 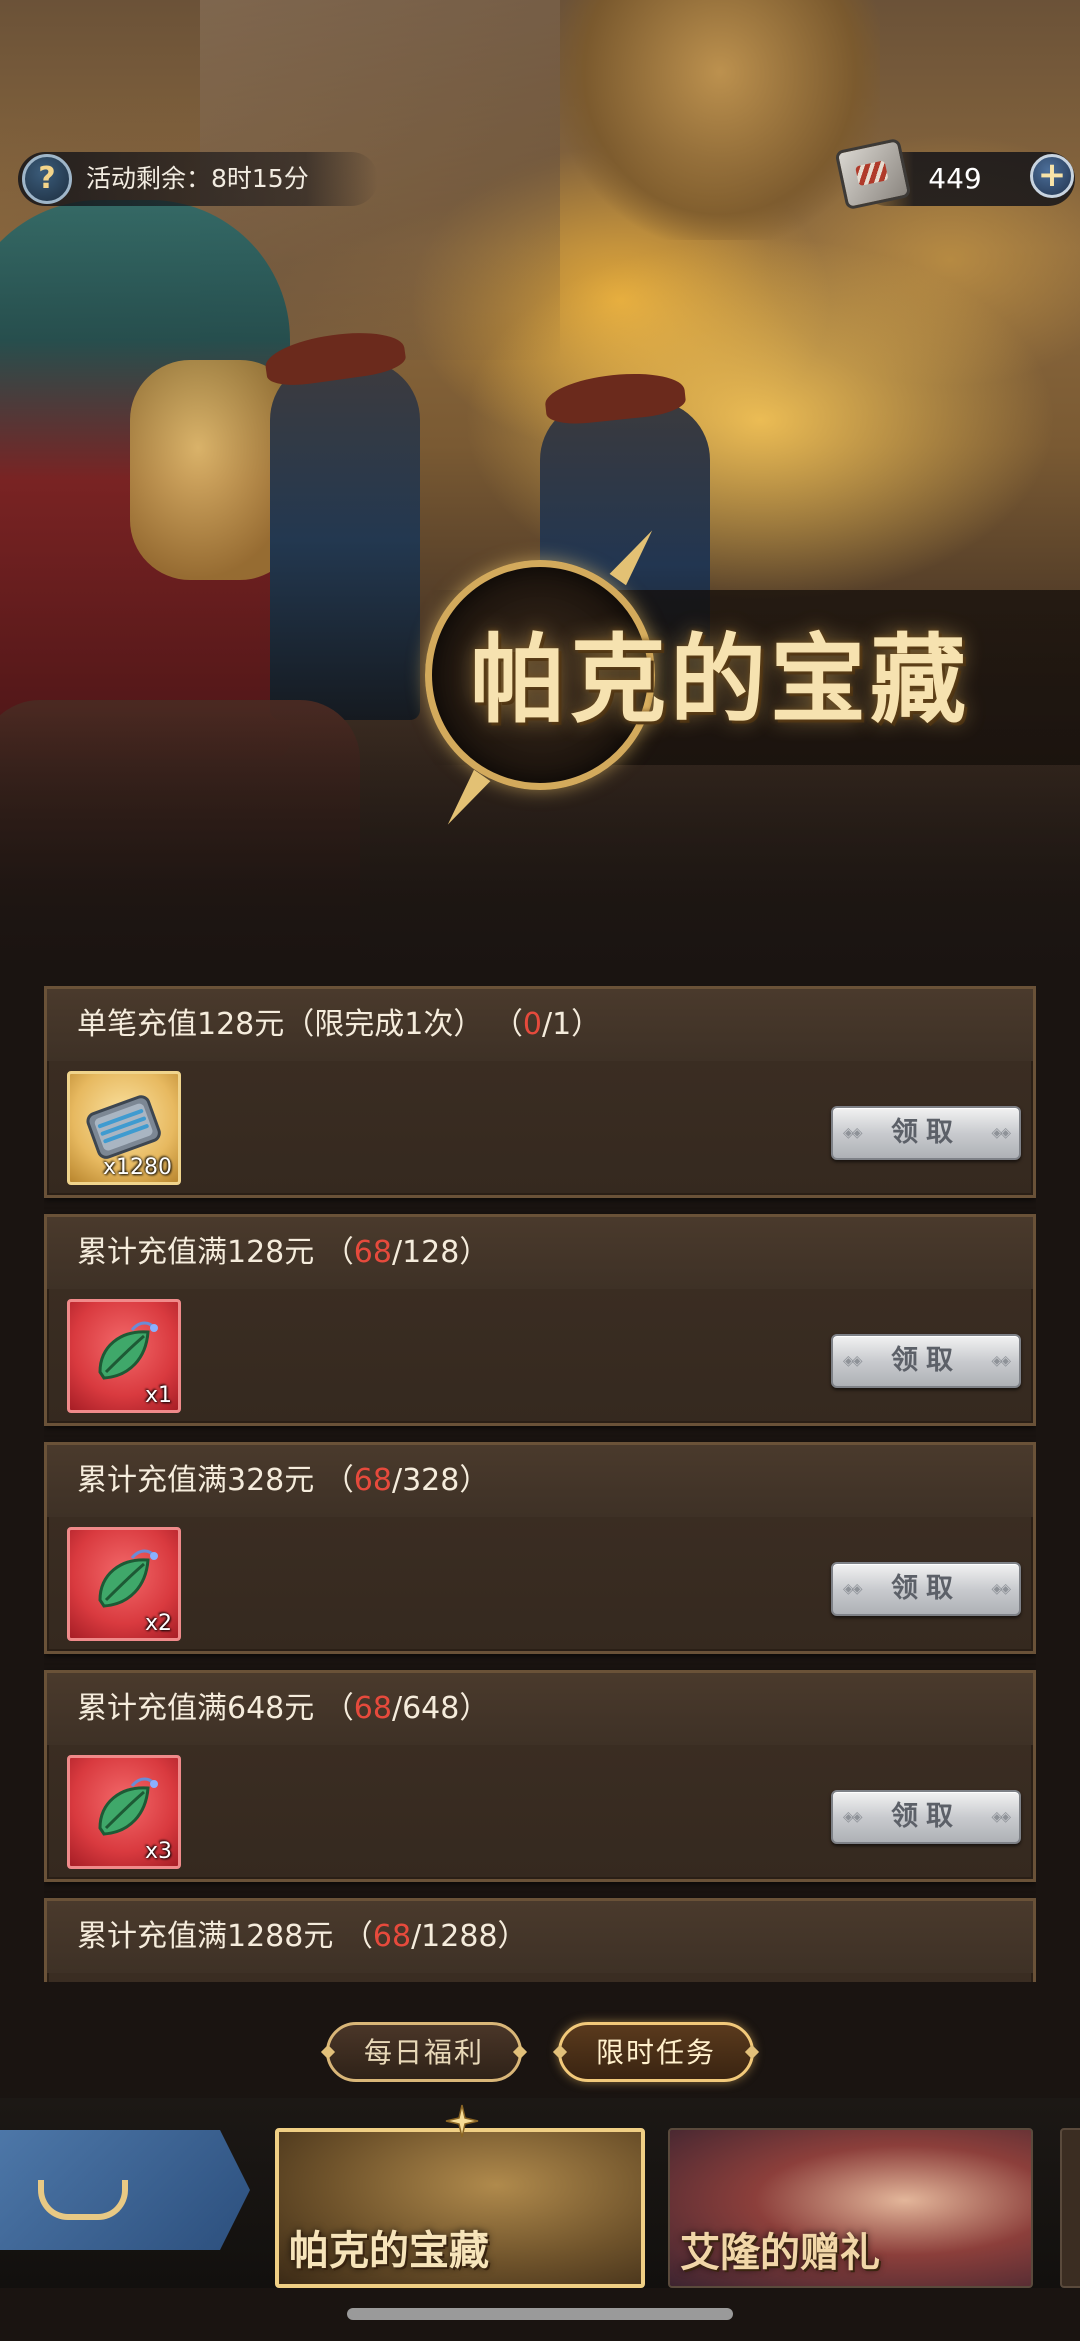 I want to click on home-indicator, so click(x=540, y=2314).